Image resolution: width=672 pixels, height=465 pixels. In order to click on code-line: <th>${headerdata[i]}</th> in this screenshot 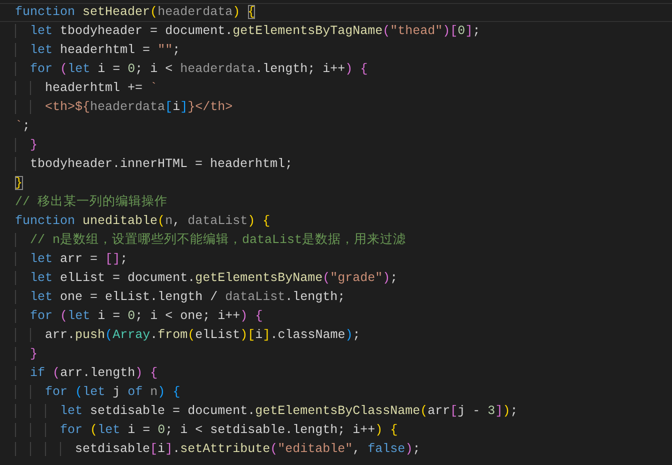, I will do `click(336, 107)`.